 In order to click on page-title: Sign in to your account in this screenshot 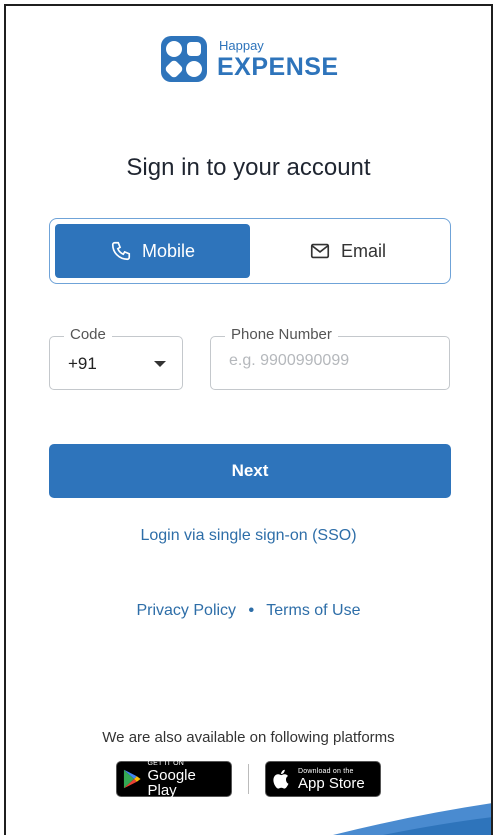, I will do `click(248, 167)`.